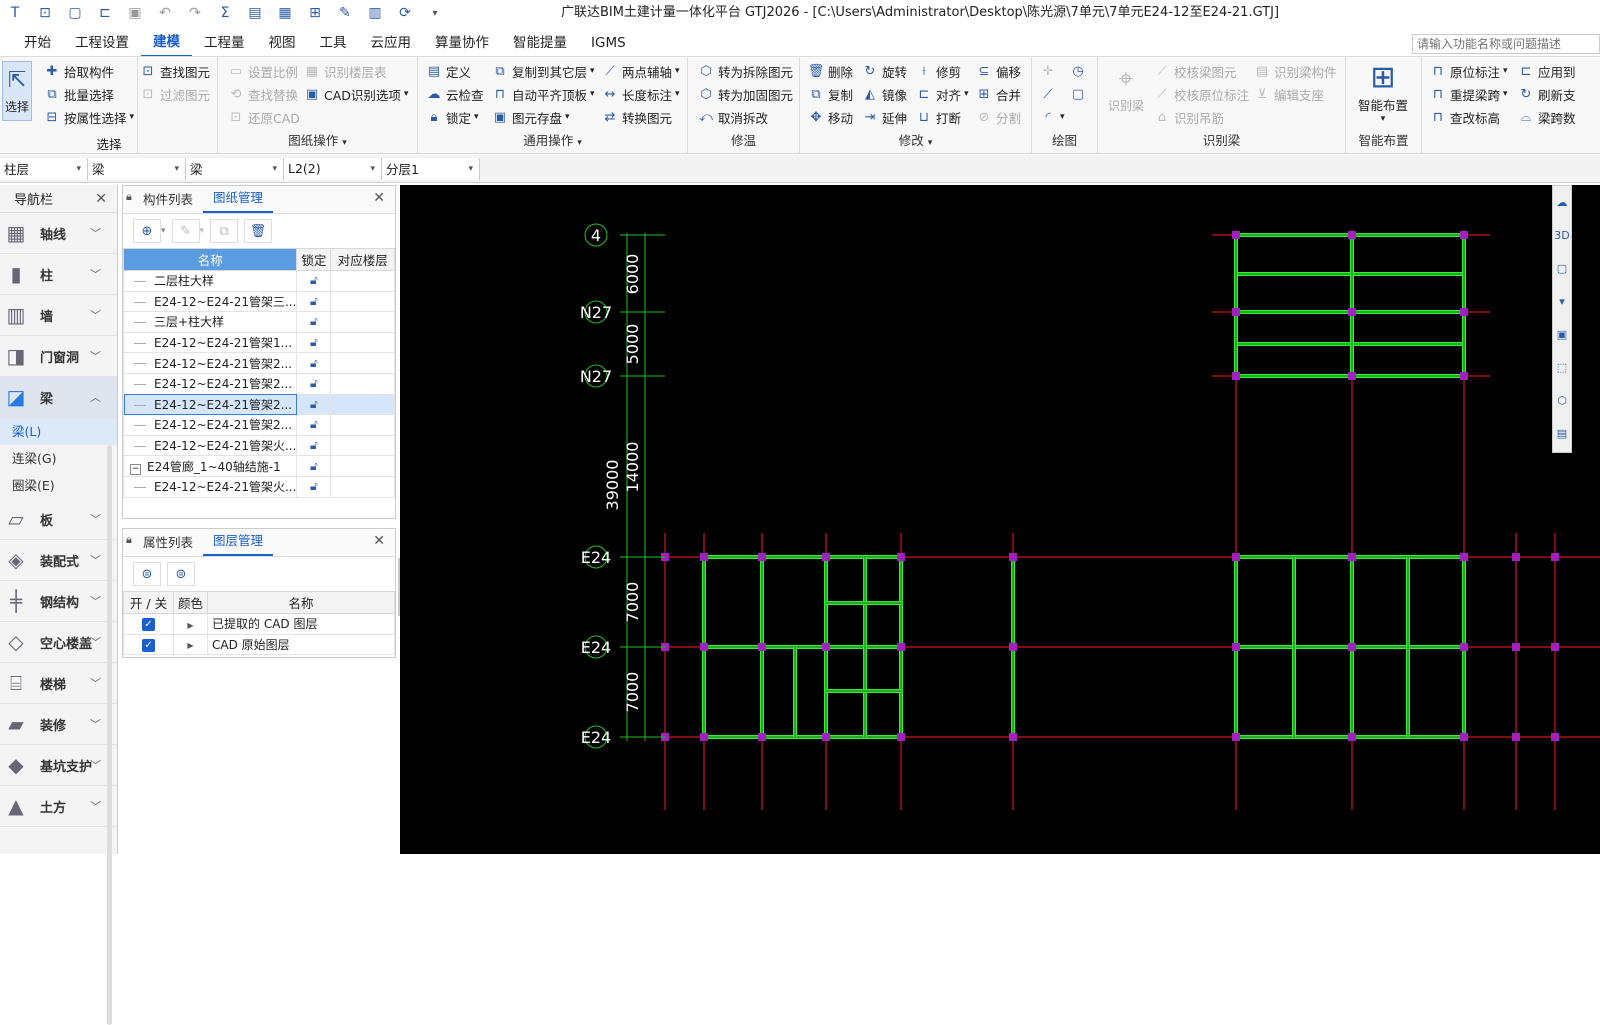 Image resolution: width=1600 pixels, height=1025 pixels. I want to click on nav-item-3: ◨ 门窗洞 ﹀, so click(58, 356).